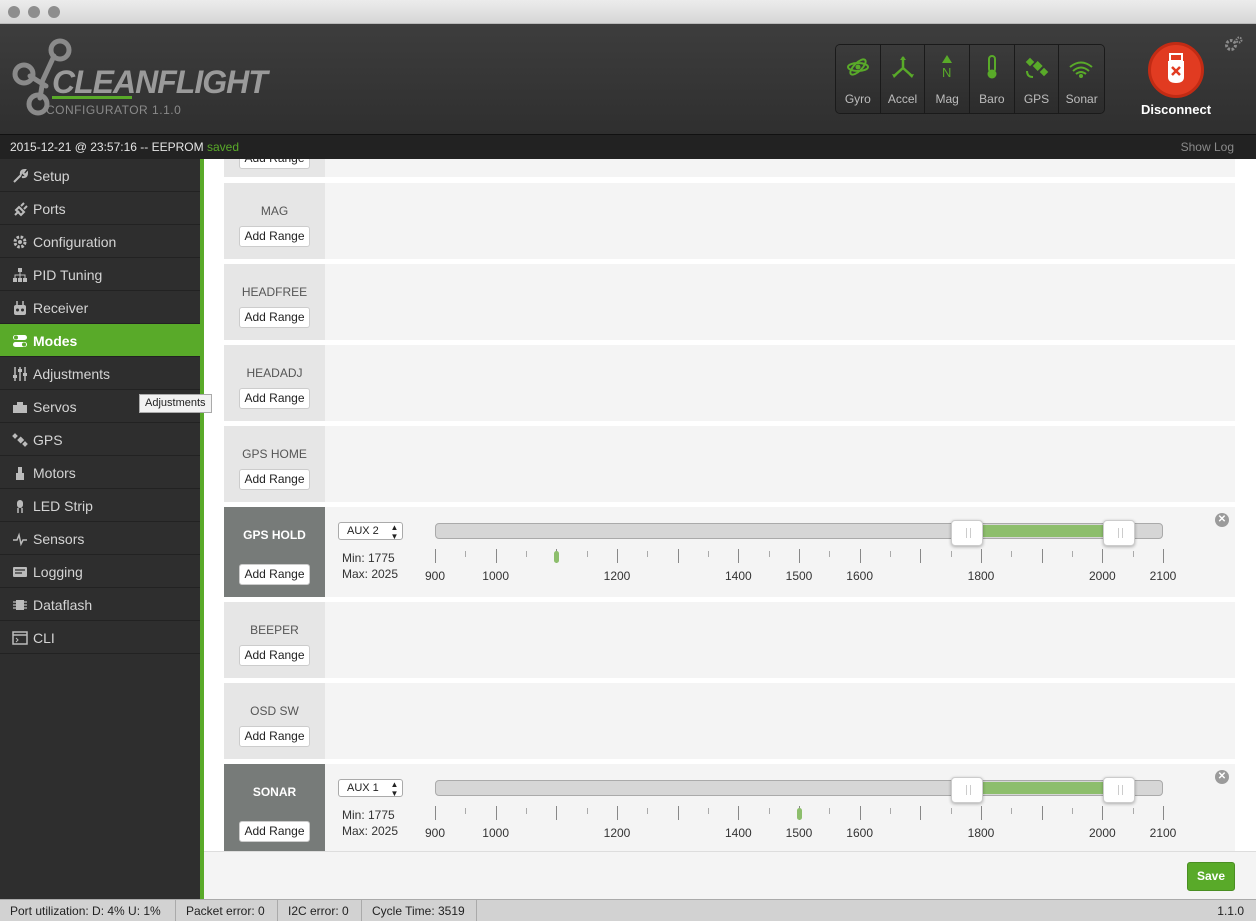  I want to click on disconnect-button: Disconnect, so click(1176, 82).